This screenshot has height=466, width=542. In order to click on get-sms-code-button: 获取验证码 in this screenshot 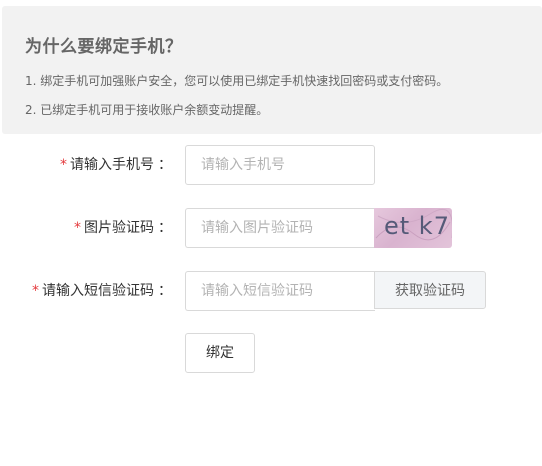, I will do `click(430, 290)`.